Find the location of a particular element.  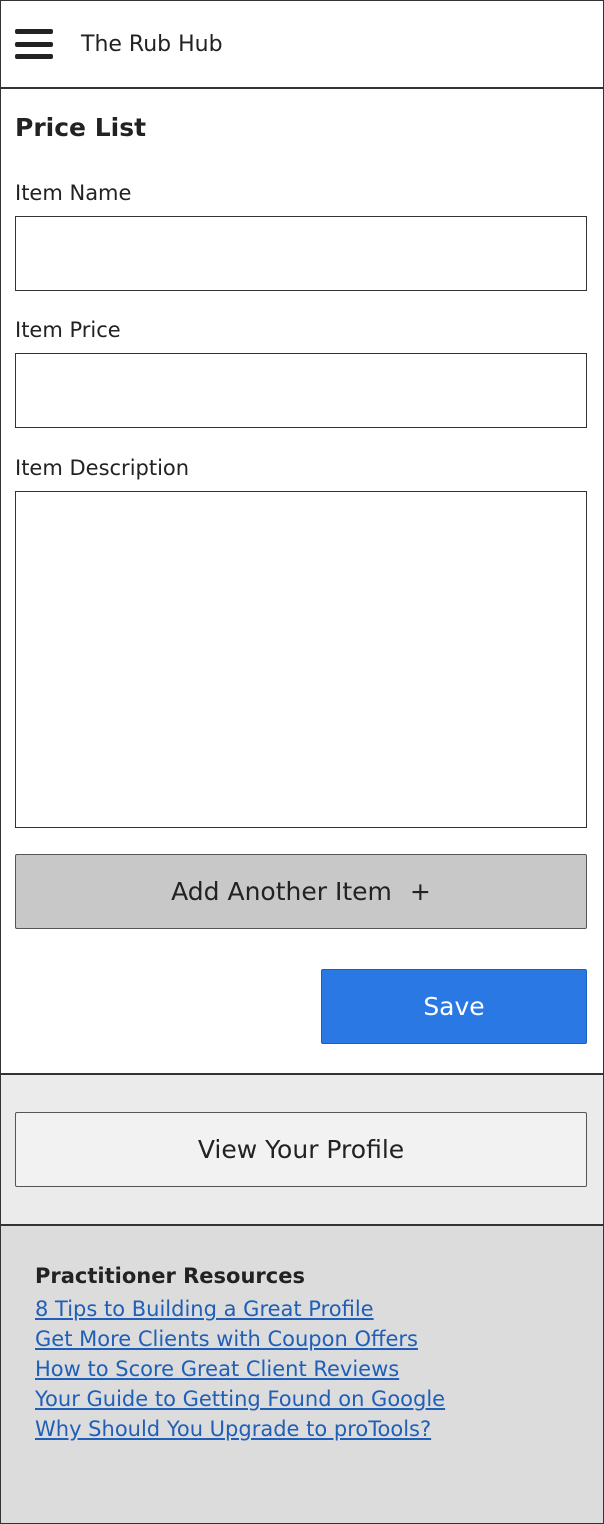

plus-icon: + is located at coordinates (420, 891).